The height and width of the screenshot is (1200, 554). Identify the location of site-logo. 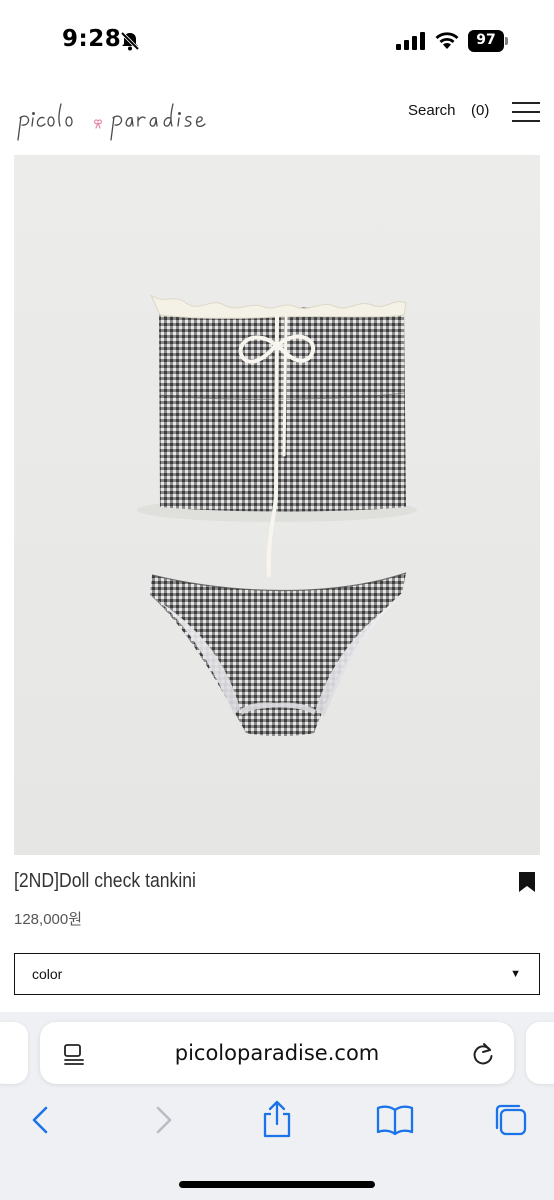
(121, 122).